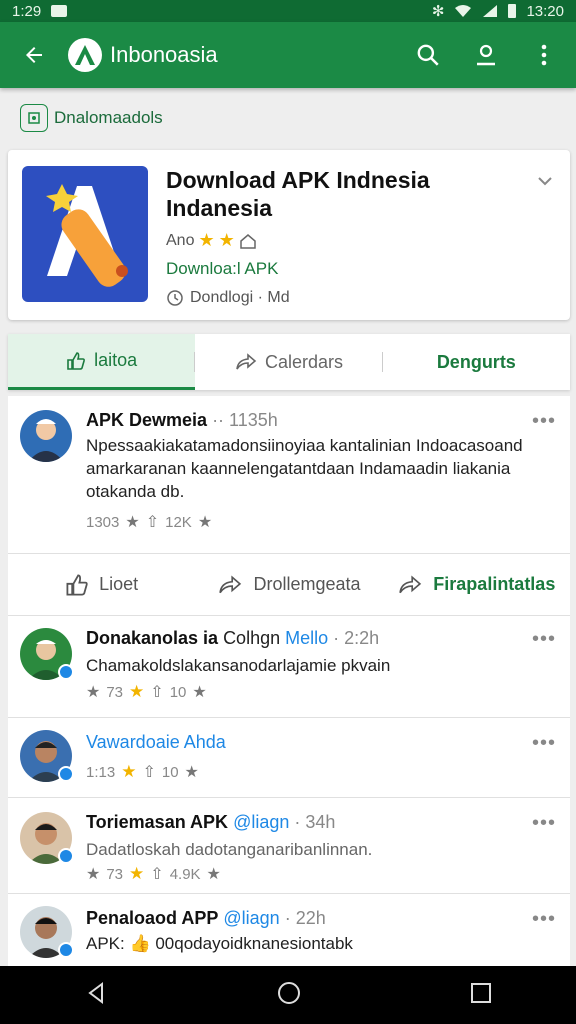  Describe the element at coordinates (153, 874) in the screenshot. I see `post-stats: ★ 73 ★ ⇧ 4.9K ★` at that location.